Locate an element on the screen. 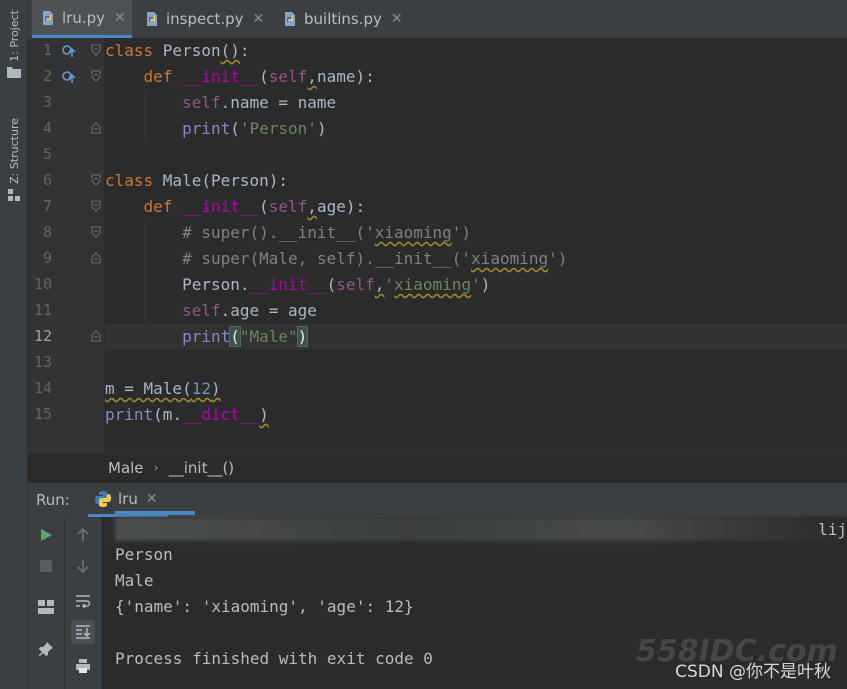 The image size is (847, 689). tab-lru-py: lru.py ✕ is located at coordinates (82, 19).